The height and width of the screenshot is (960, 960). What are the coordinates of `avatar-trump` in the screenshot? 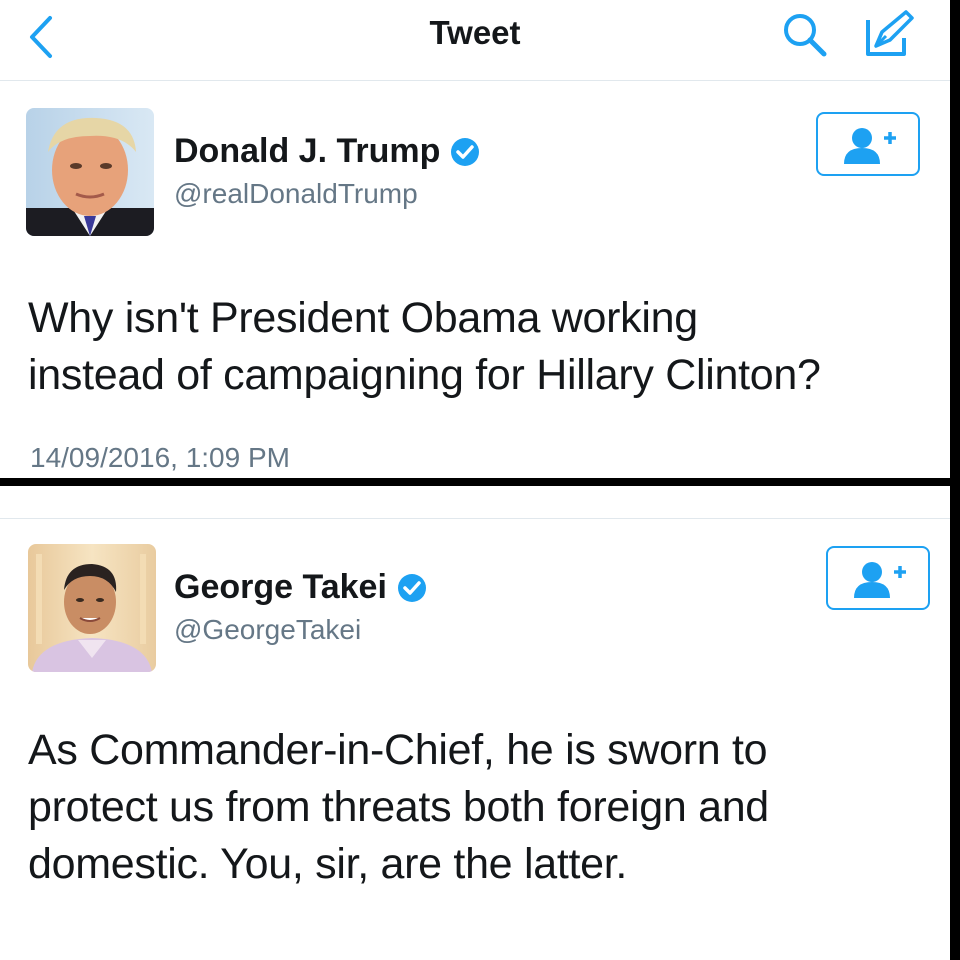 It's located at (90, 172).